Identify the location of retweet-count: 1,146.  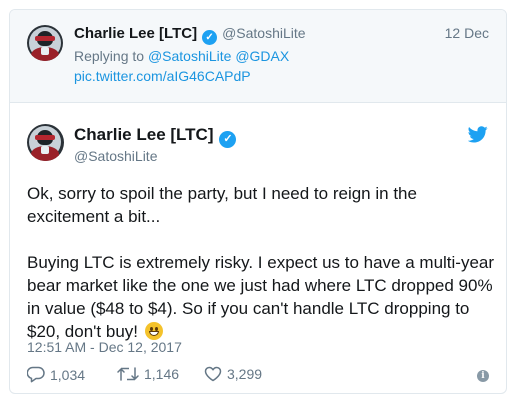
(162, 374).